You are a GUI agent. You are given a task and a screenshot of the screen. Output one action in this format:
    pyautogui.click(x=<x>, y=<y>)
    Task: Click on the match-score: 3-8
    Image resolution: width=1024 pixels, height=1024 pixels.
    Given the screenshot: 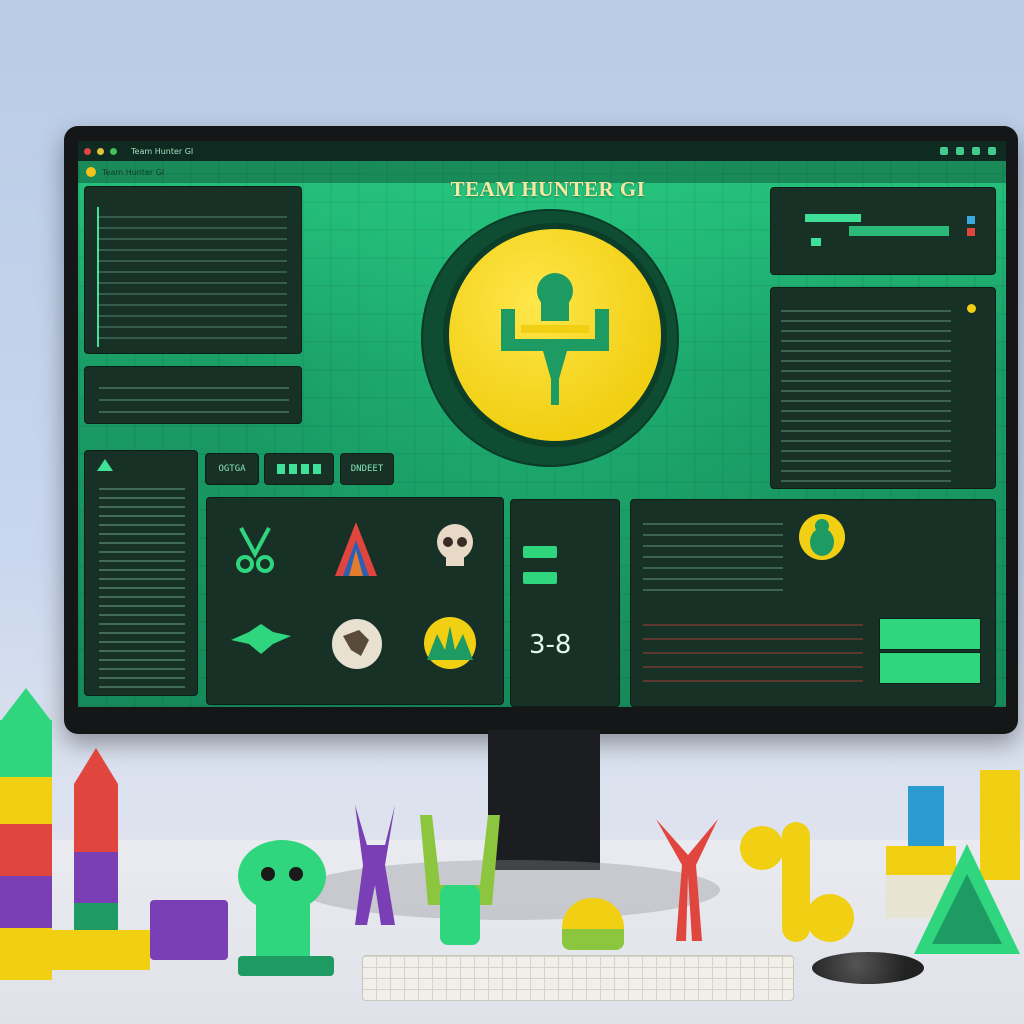 What is the action you would take?
    pyautogui.click(x=550, y=645)
    